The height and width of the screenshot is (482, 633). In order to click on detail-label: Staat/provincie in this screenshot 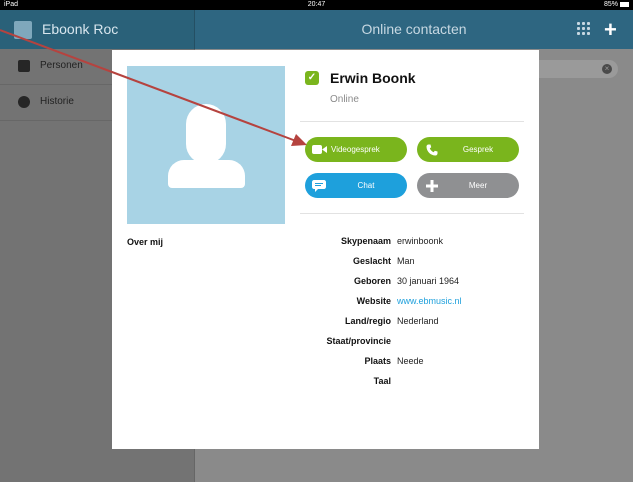, I will do `click(358, 341)`.